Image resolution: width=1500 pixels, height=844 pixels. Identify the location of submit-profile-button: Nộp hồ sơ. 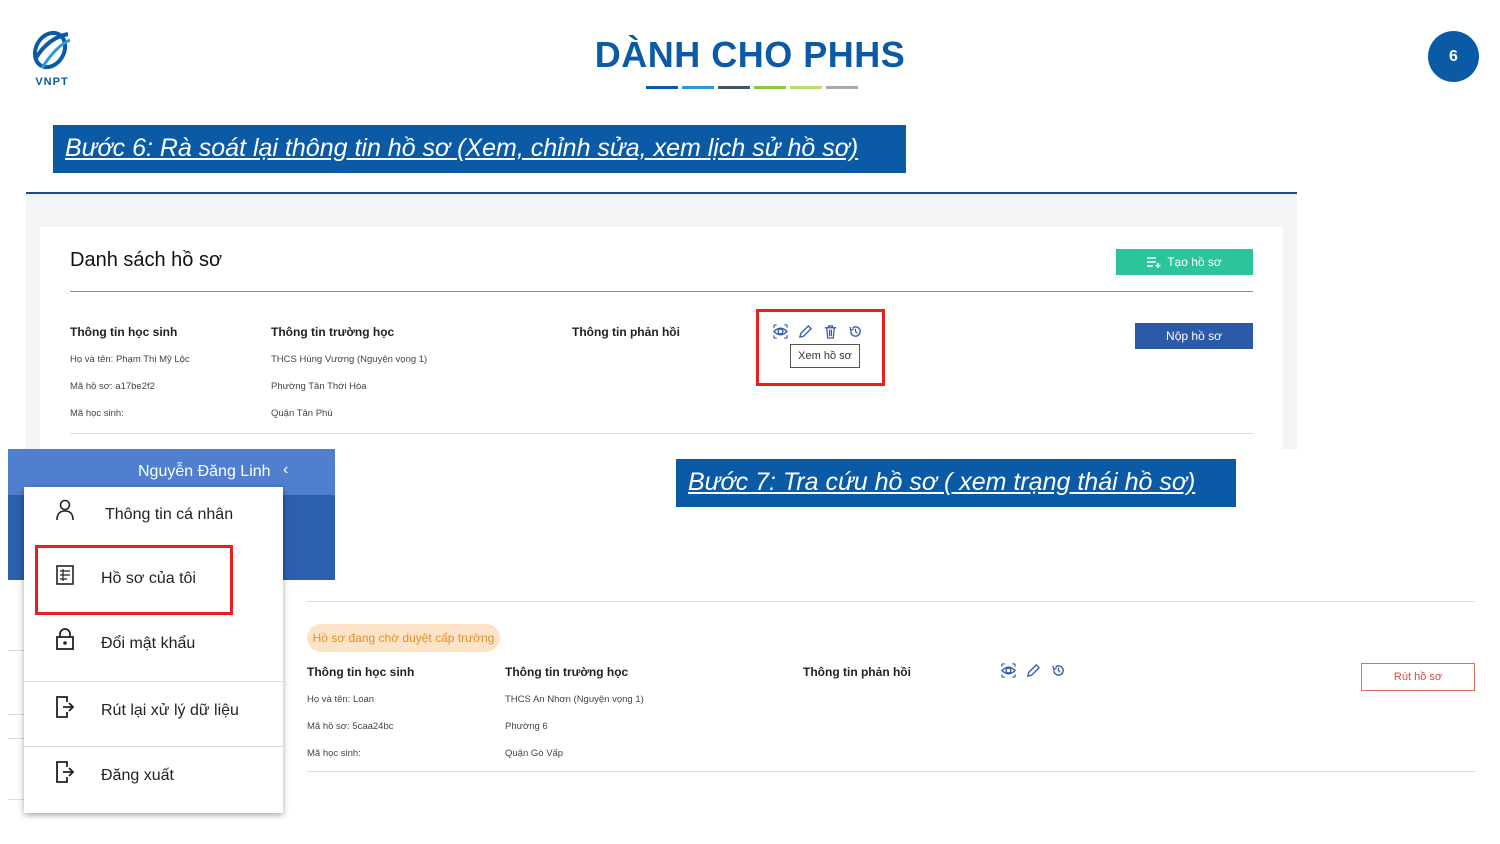
(1194, 336).